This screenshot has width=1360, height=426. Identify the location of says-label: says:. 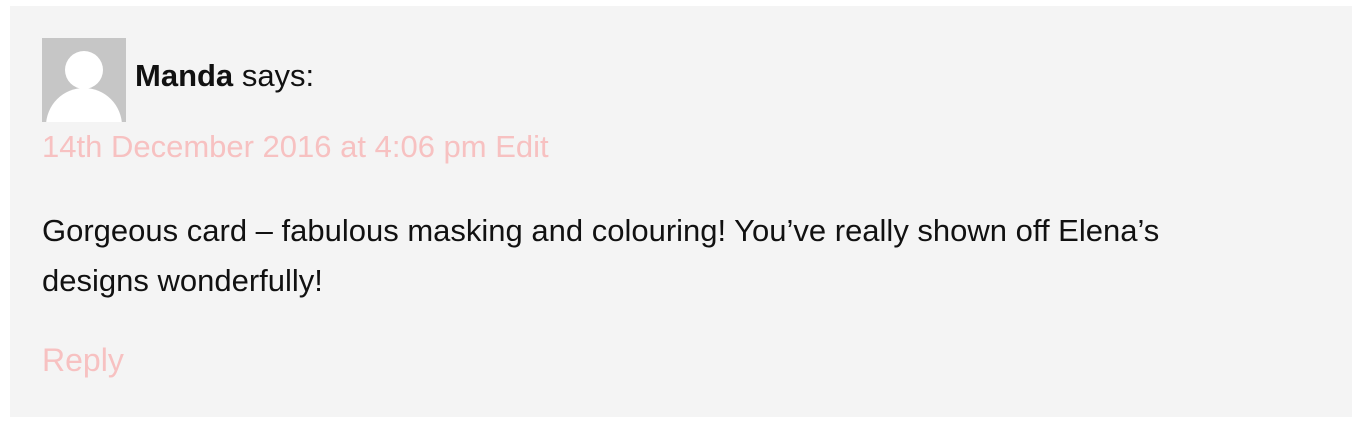
(278, 75).